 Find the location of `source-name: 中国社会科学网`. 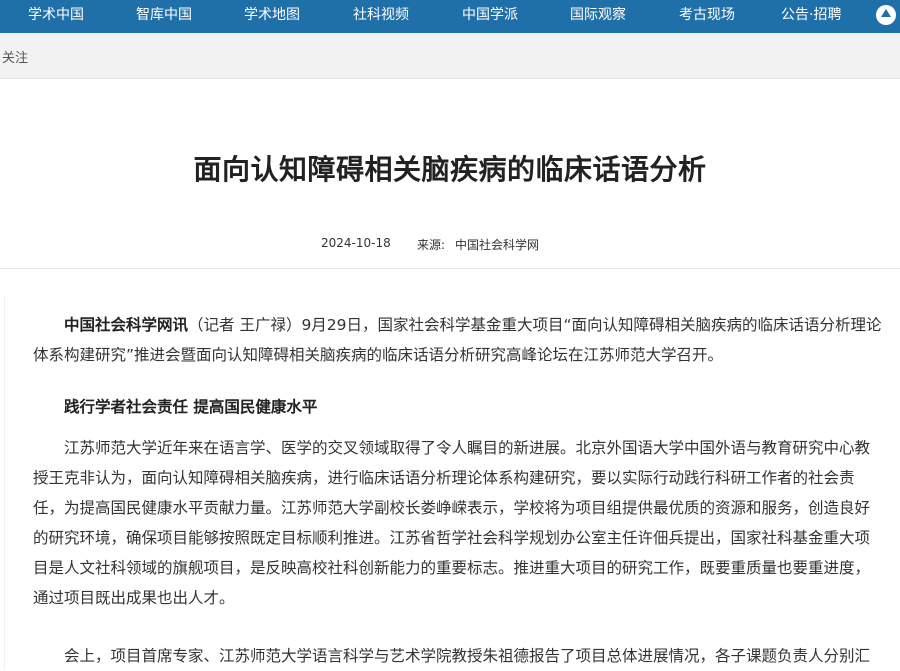

source-name: 中国社会科学网 is located at coordinates (497, 245).